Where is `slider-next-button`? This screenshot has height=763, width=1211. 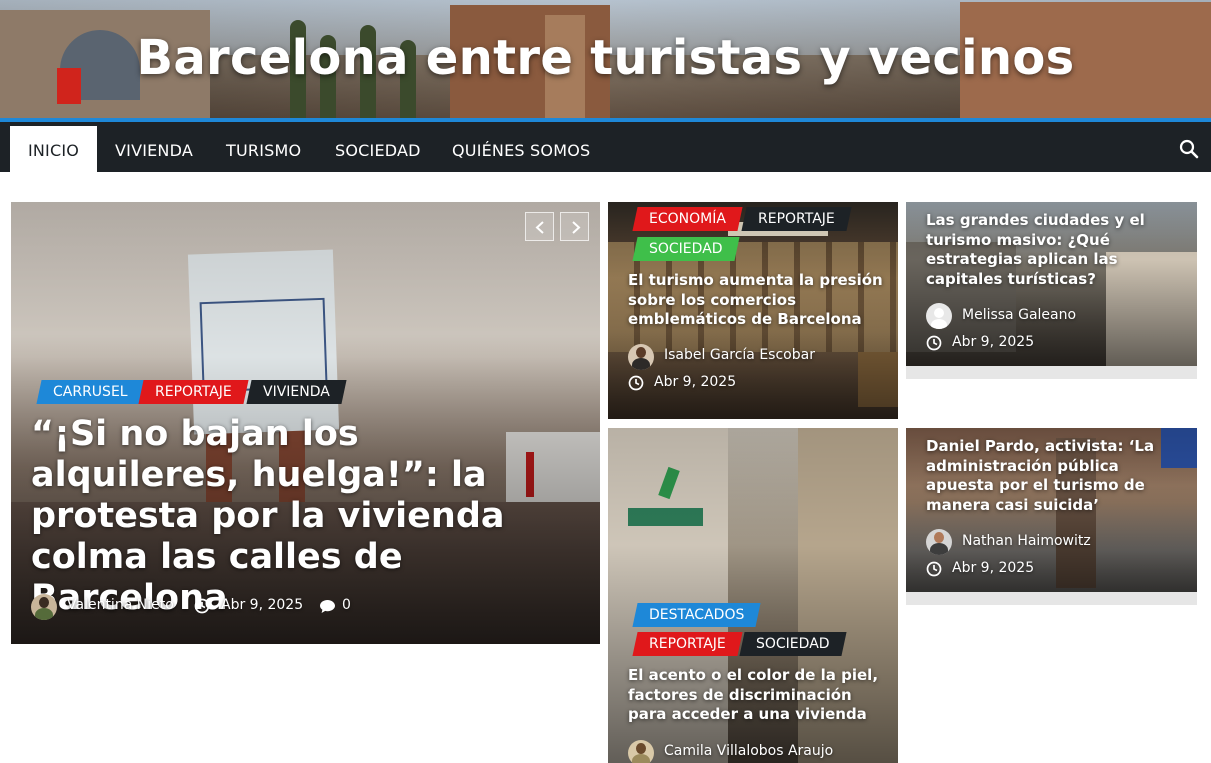 slider-next-button is located at coordinates (574, 226).